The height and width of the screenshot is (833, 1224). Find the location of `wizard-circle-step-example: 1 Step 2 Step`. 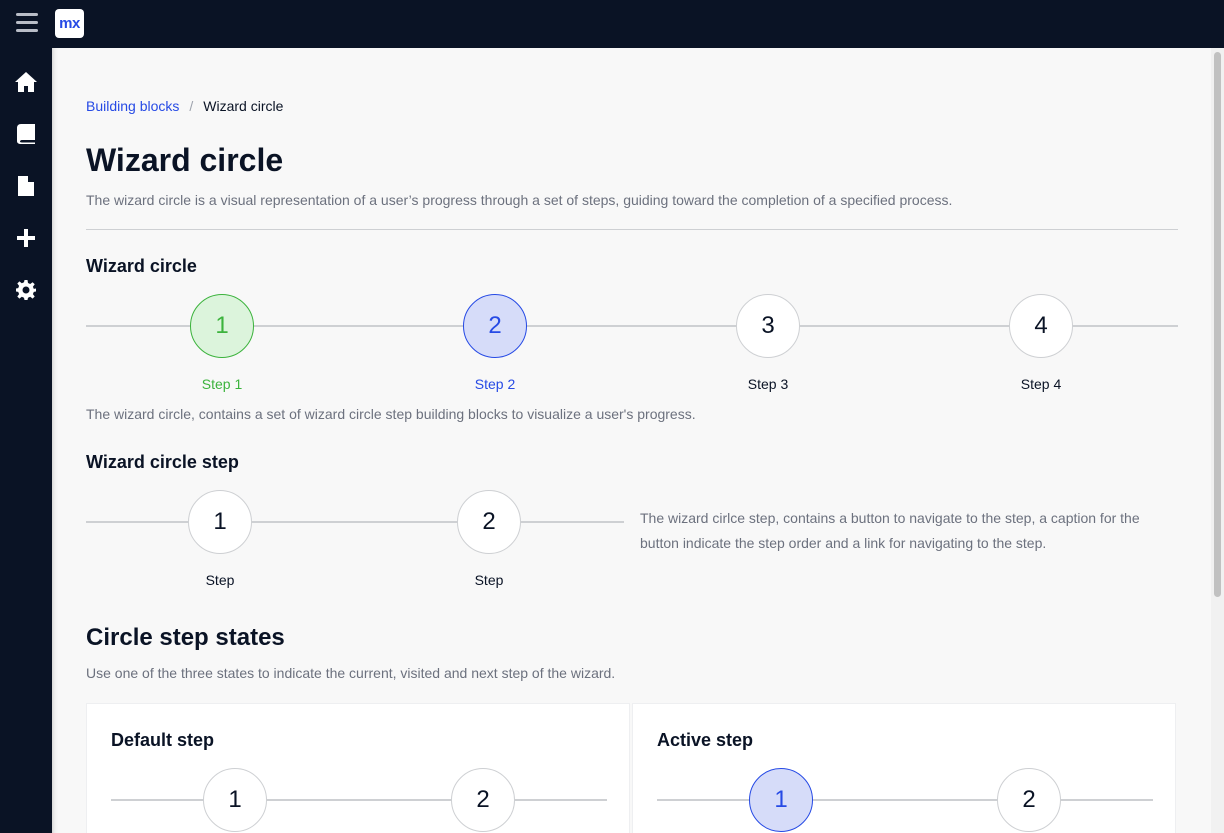

wizard-circle-step-example: 1 Step 2 Step is located at coordinates (355, 540).